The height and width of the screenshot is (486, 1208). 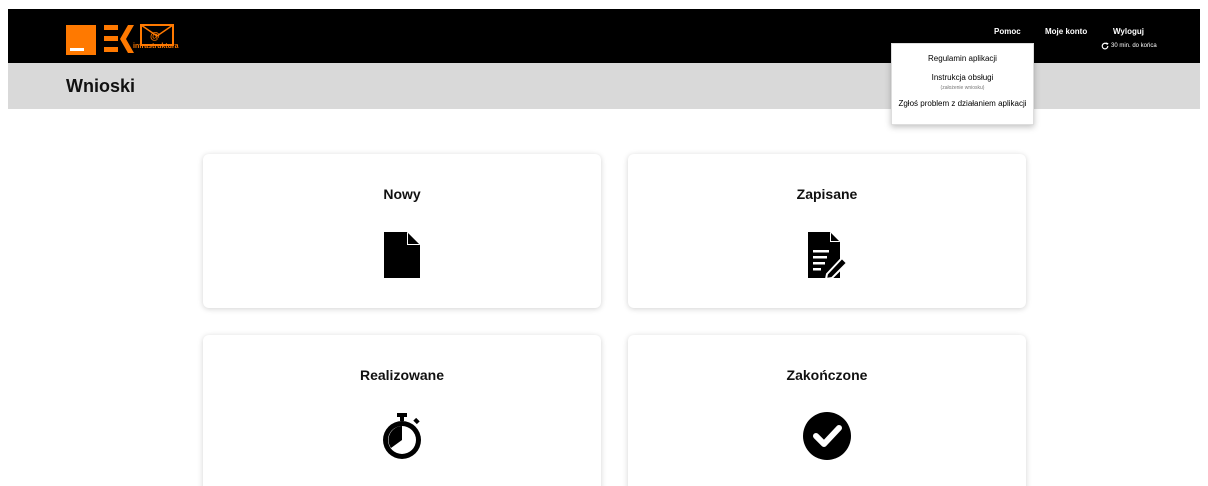 What do you see at coordinates (1134, 46) in the screenshot?
I see `session-timer-text: 30 min. do końca` at bounding box center [1134, 46].